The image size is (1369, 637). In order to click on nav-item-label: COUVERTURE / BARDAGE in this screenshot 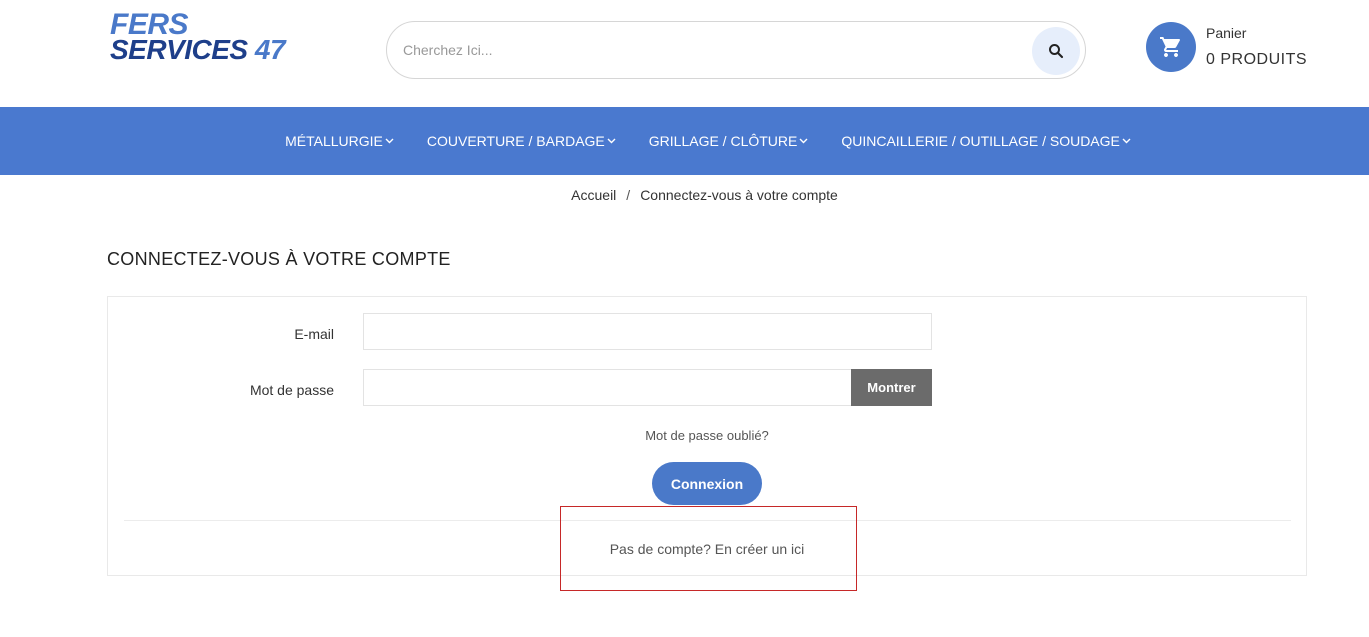, I will do `click(515, 141)`.